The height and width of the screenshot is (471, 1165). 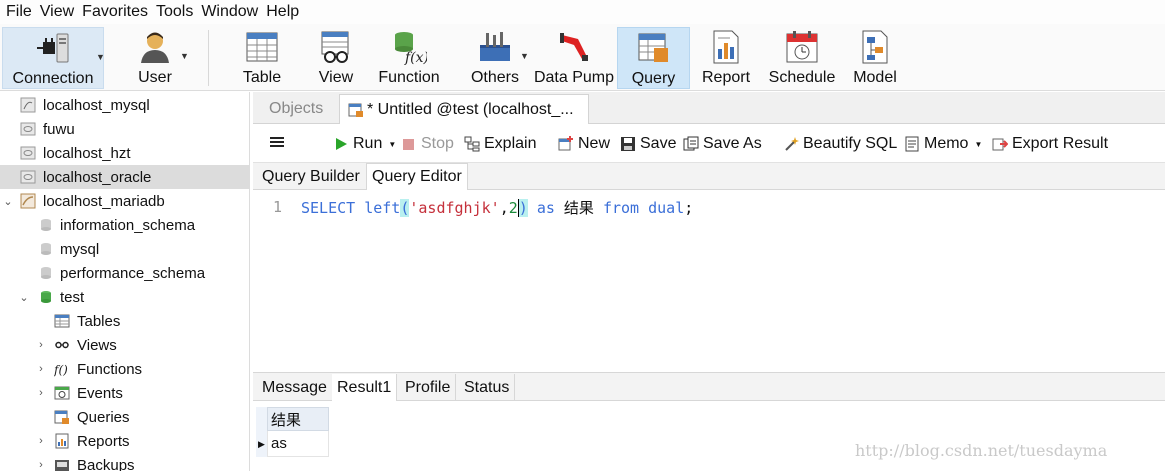 I want to click on model-label: Model, so click(x=875, y=77).